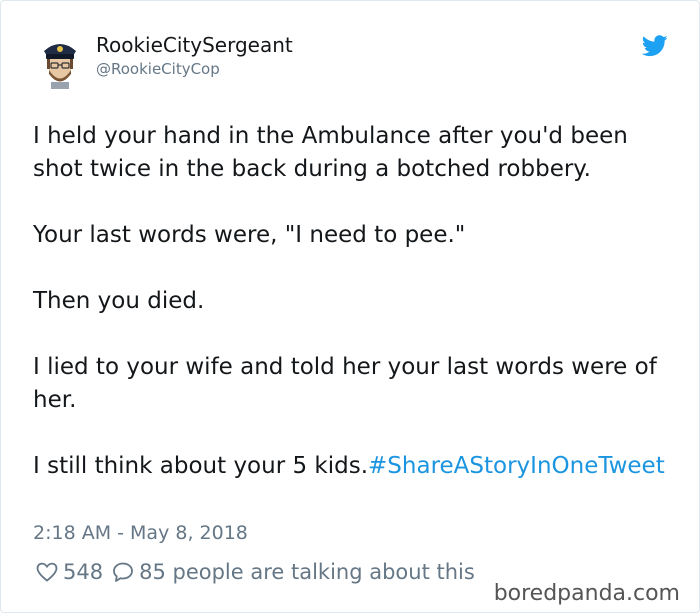  I want to click on like-count: 548, so click(83, 572).